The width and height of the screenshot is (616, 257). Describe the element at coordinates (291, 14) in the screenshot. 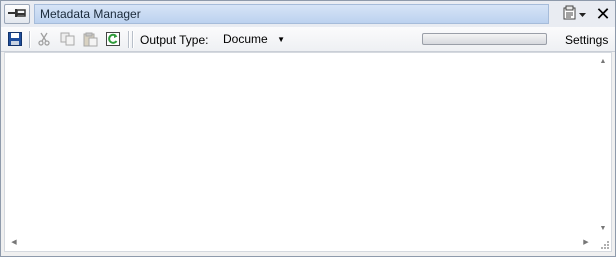

I see `window-title: Metadata Manager` at that location.